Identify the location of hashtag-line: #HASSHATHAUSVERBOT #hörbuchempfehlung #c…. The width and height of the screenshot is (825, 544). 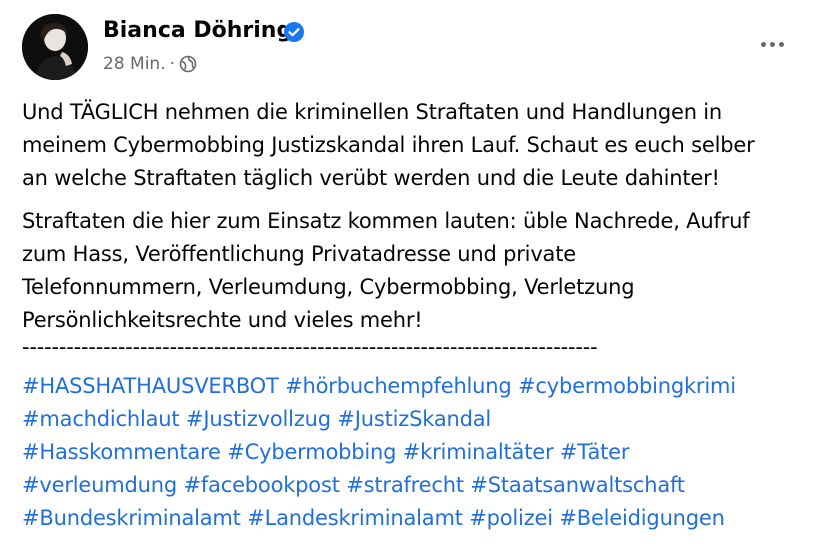
(417, 386).